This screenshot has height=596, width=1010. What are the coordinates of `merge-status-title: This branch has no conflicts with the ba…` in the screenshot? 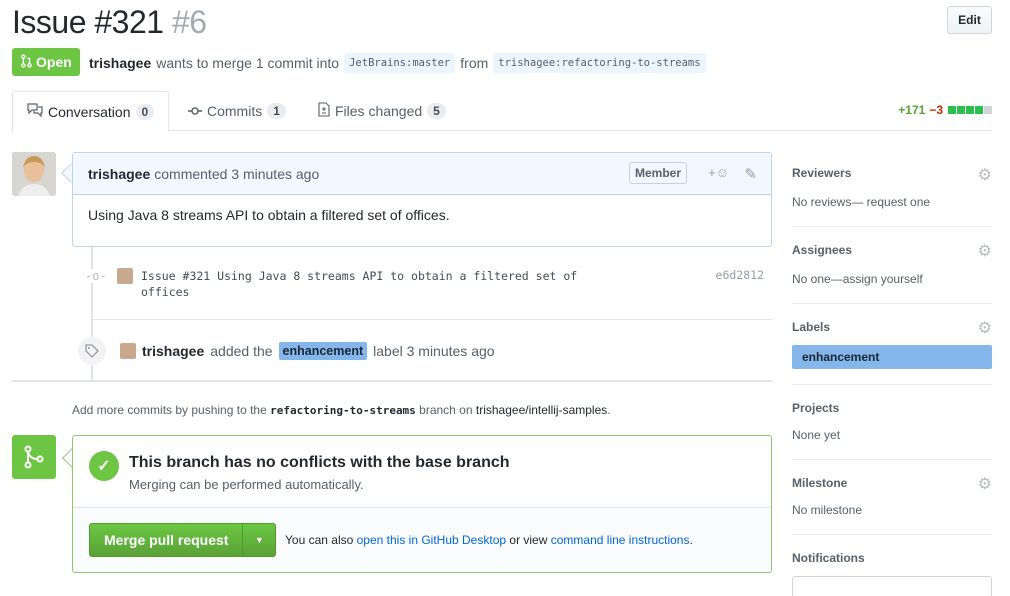 It's located at (319, 462).